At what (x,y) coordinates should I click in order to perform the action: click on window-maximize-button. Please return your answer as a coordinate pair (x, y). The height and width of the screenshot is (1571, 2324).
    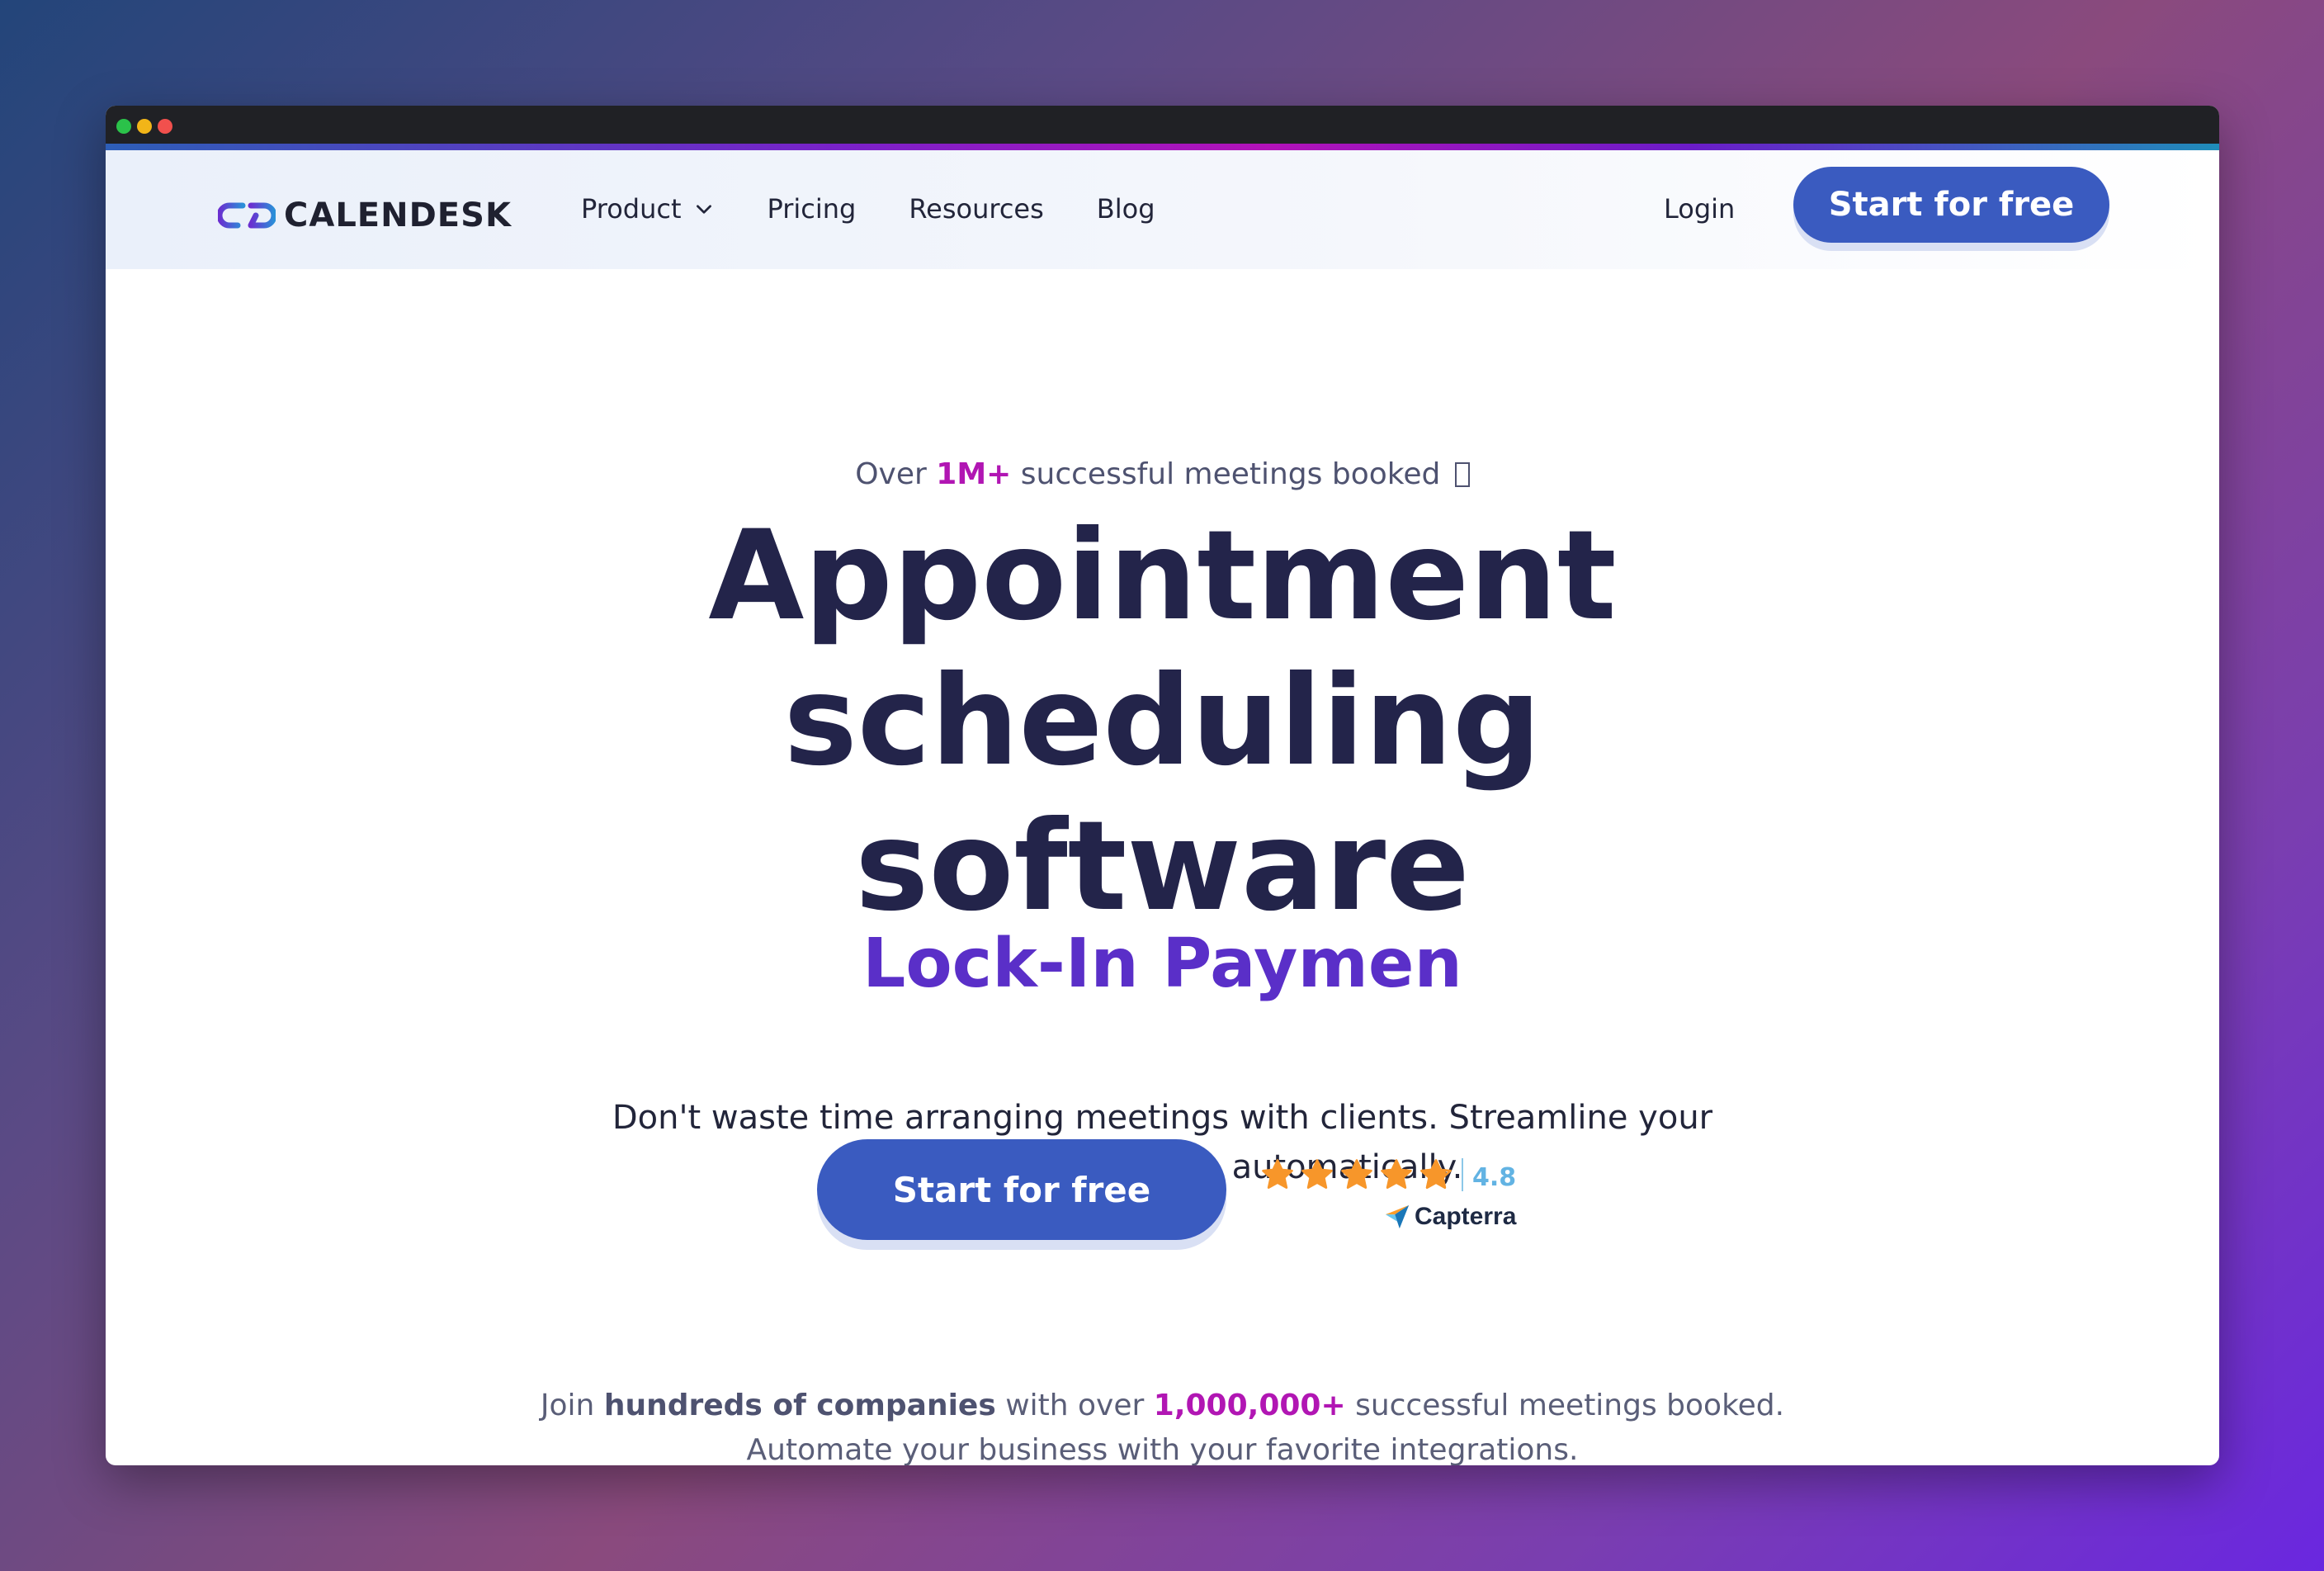
    Looking at the image, I should click on (123, 126).